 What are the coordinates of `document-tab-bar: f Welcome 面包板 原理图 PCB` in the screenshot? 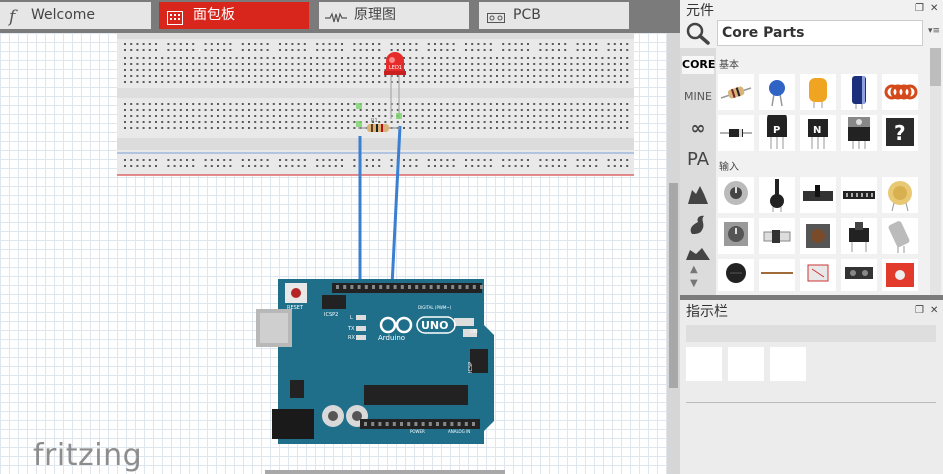 It's located at (340, 16).